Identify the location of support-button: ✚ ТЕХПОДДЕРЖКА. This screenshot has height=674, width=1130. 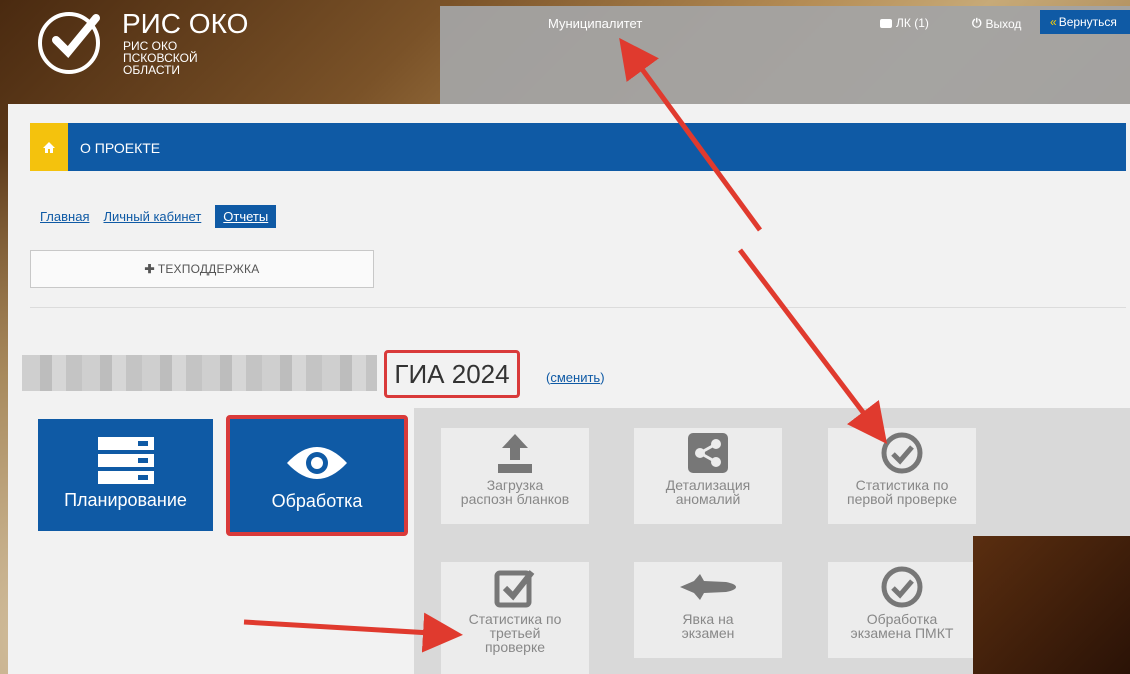
(202, 269).